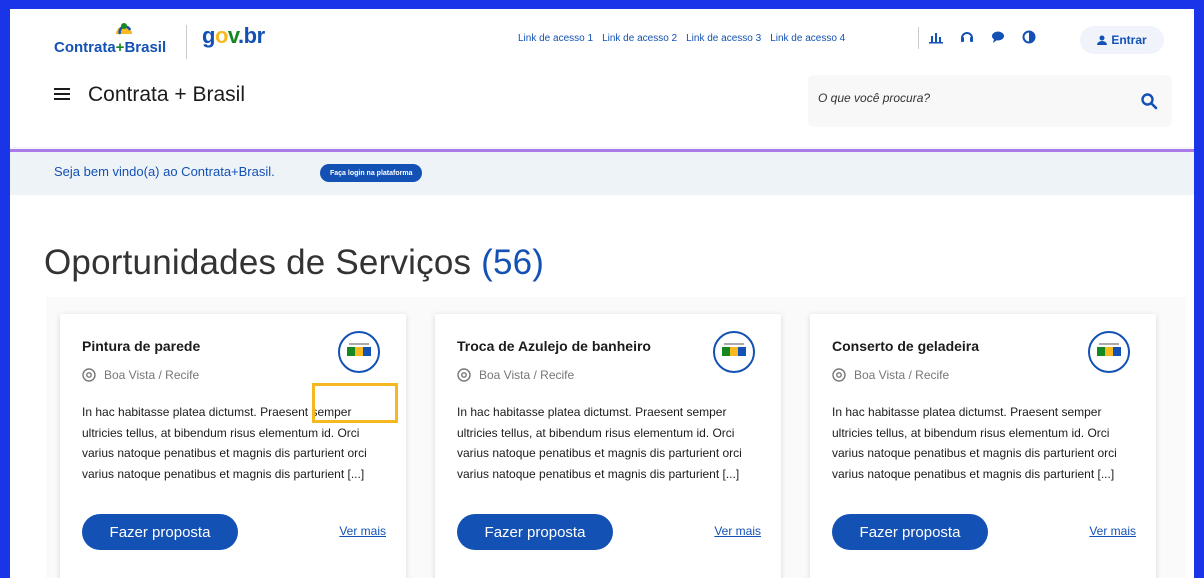 This screenshot has height=578, width=1204. What do you see at coordinates (371, 173) in the screenshot?
I see `platform-login-button: Faça login na plataforma` at bounding box center [371, 173].